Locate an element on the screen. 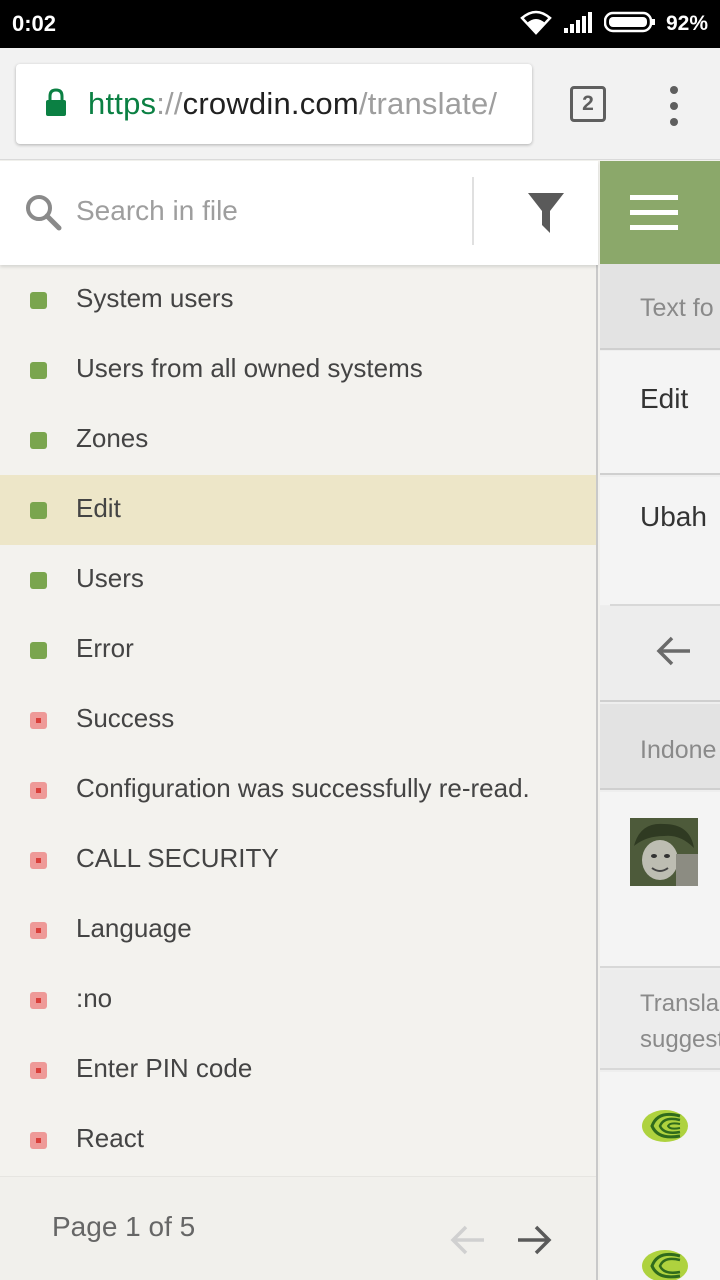 This screenshot has height=1280, width=720. source-text: Edit is located at coordinates (664, 398).